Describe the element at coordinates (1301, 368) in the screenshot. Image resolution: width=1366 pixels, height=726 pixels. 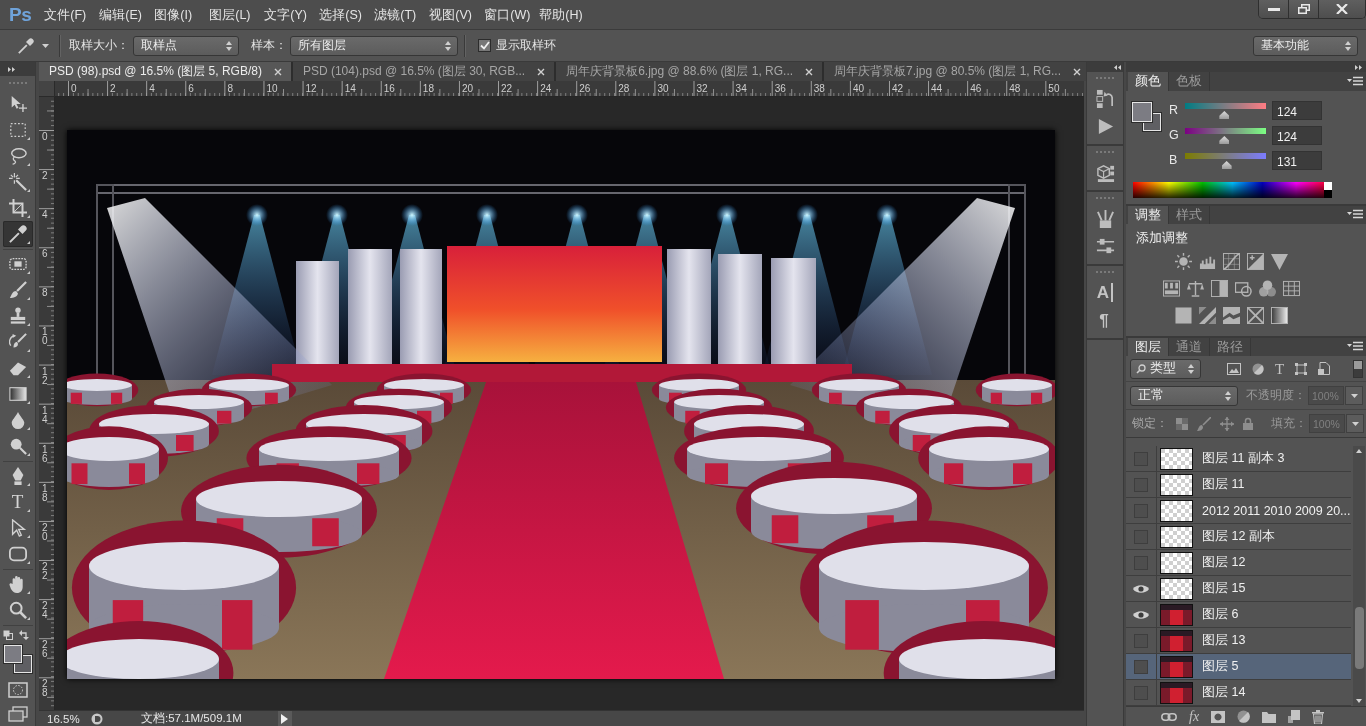
I see `bounding-box-icon` at that location.